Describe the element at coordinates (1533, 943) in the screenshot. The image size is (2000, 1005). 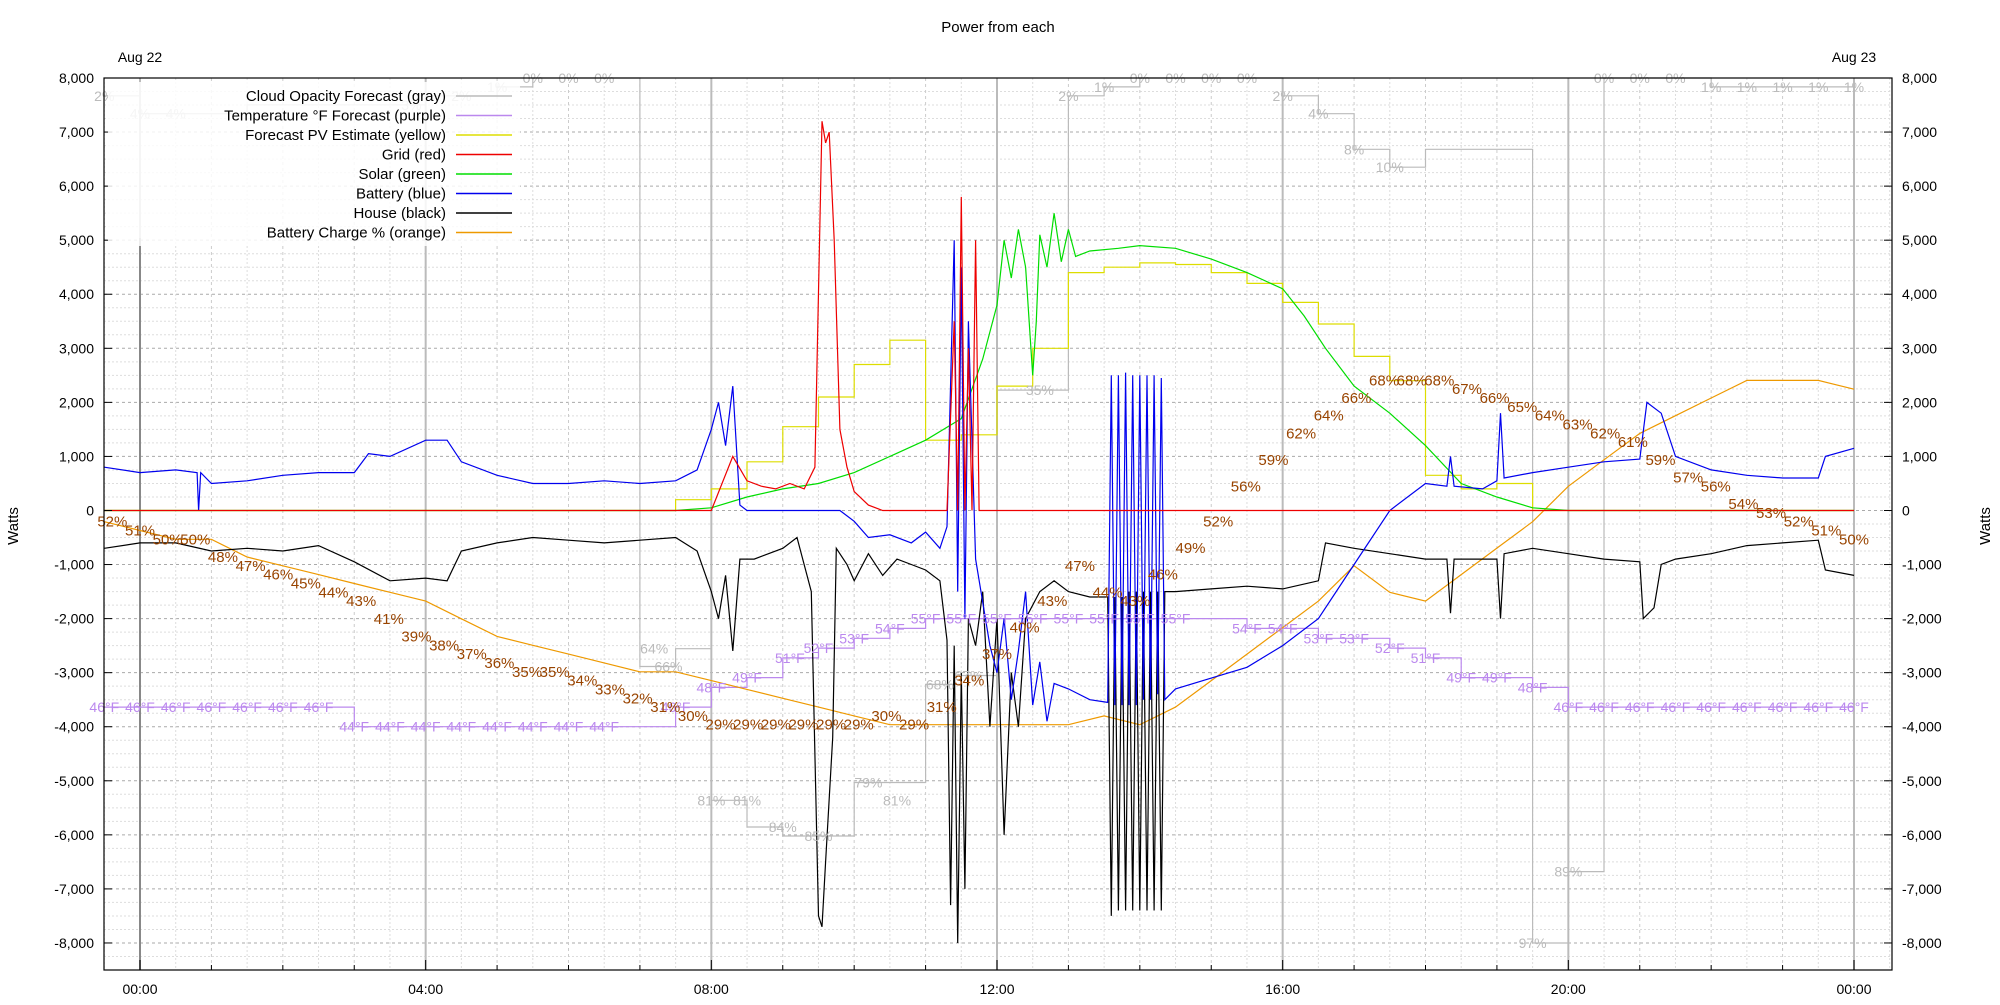
I see `data-label: 97%` at that location.